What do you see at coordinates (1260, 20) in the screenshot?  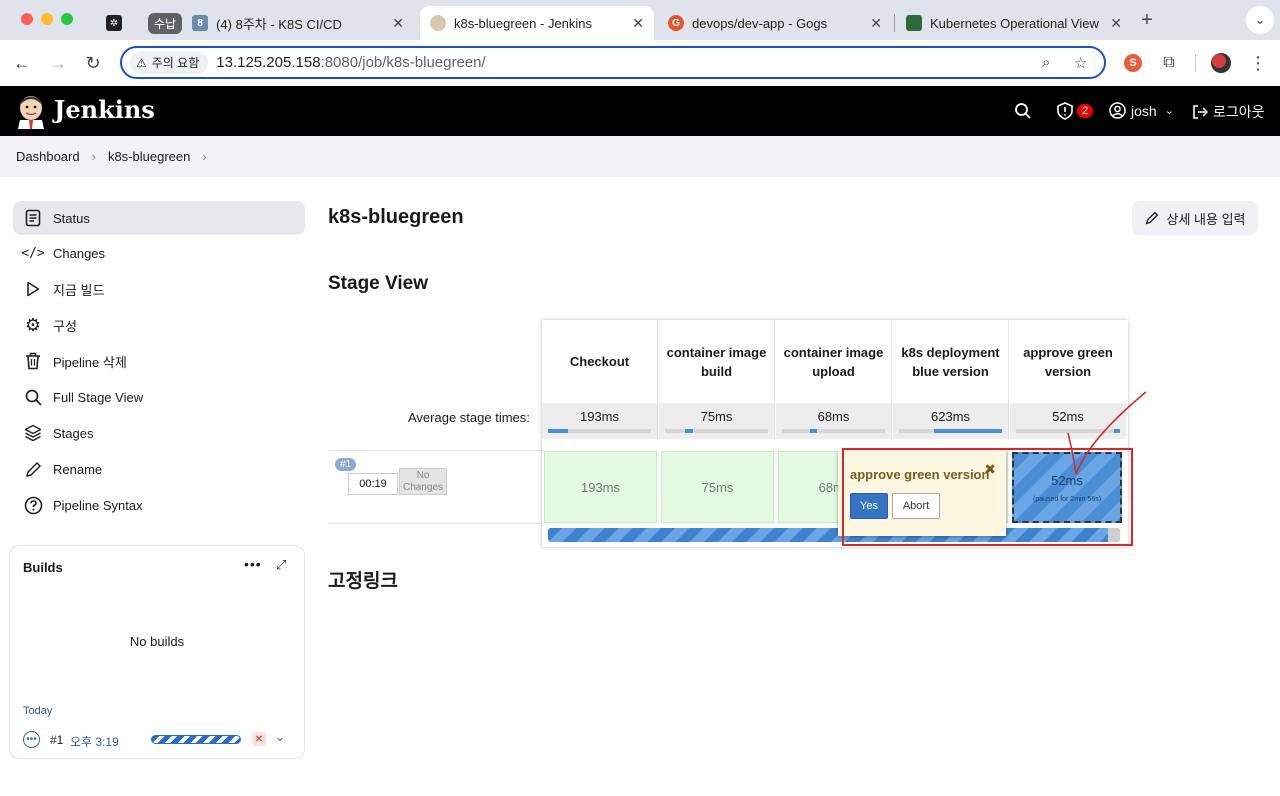 I see `tab-search-button: ⌄` at bounding box center [1260, 20].